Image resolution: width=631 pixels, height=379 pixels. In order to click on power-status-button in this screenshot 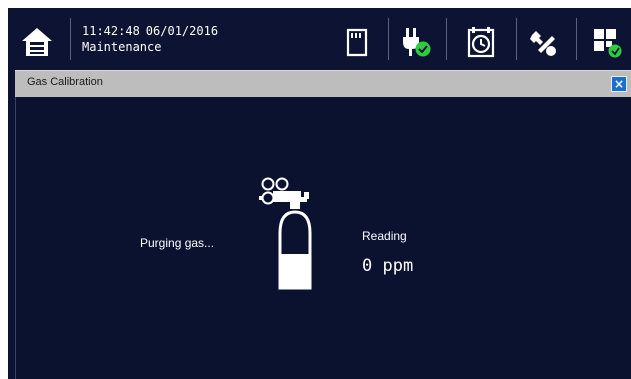, I will do `click(415, 42)`.